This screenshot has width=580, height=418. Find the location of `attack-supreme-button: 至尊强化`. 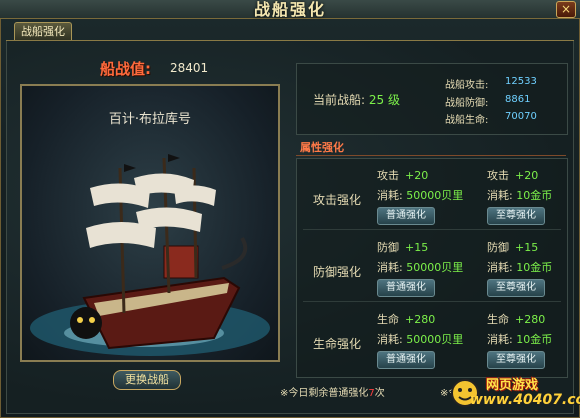

attack-supreme-button: 至尊强化 is located at coordinates (516, 216).